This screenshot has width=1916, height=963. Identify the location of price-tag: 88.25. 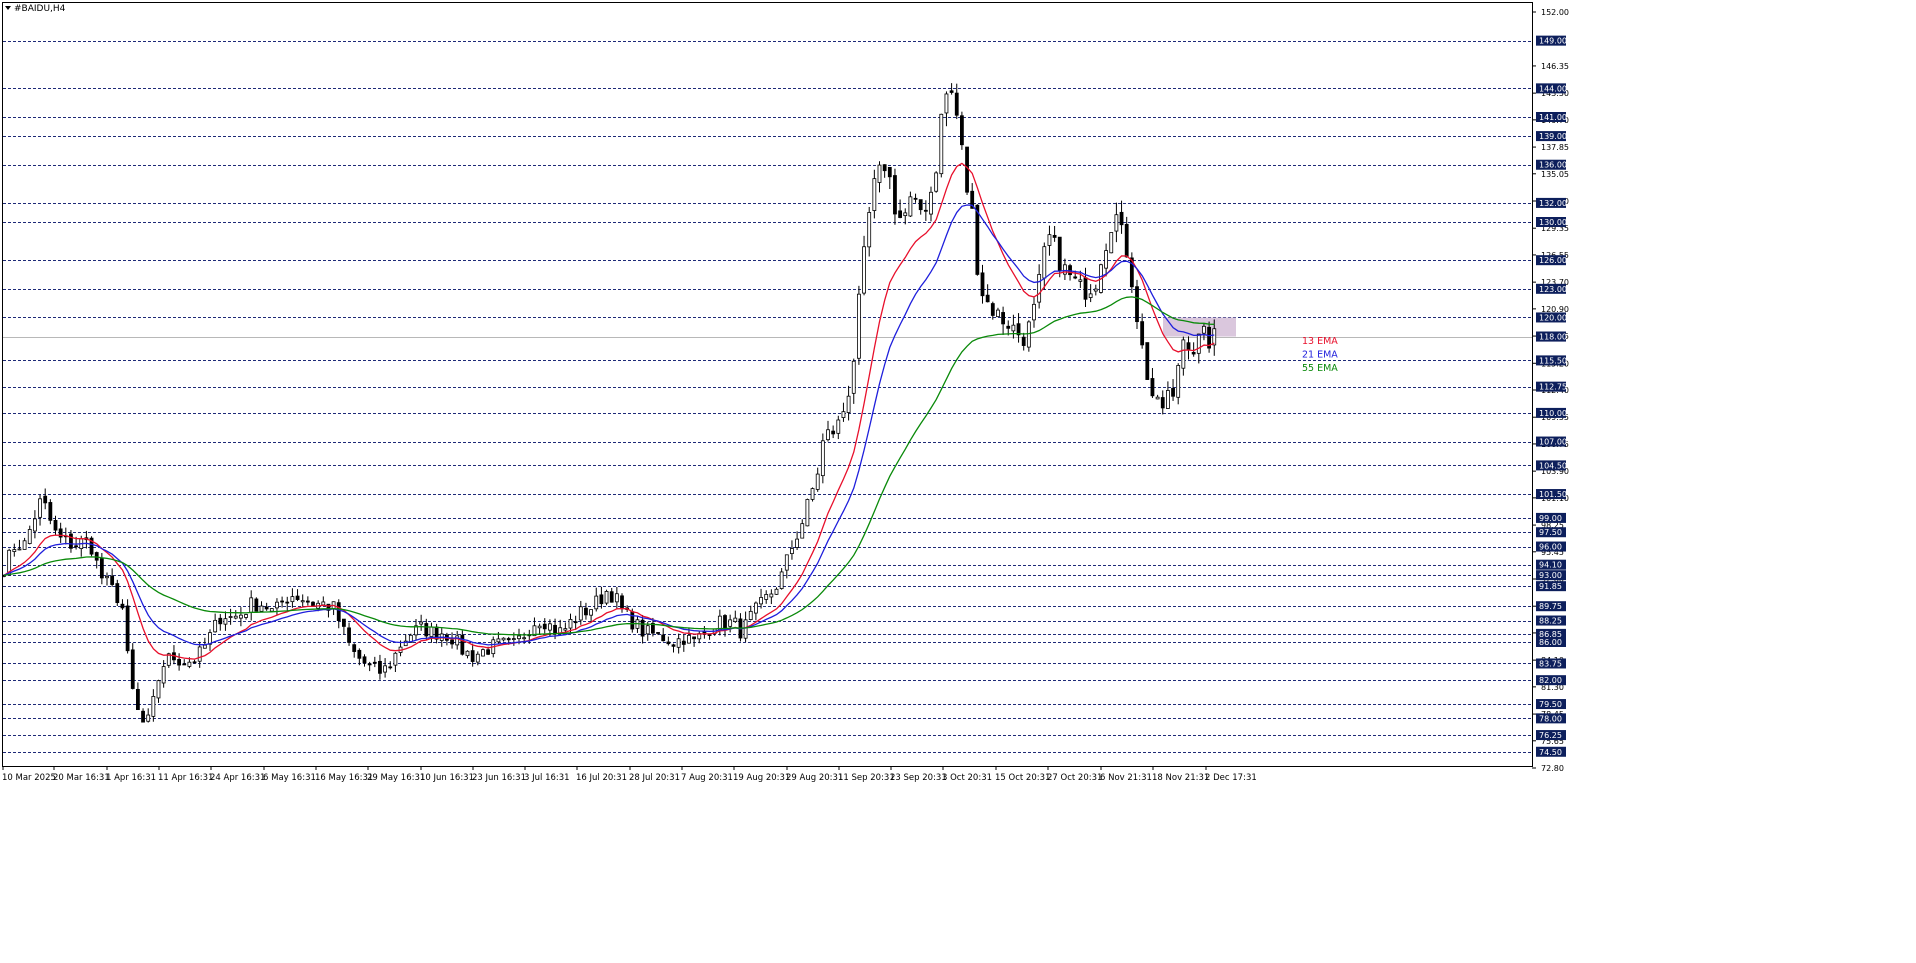
(1551, 620).